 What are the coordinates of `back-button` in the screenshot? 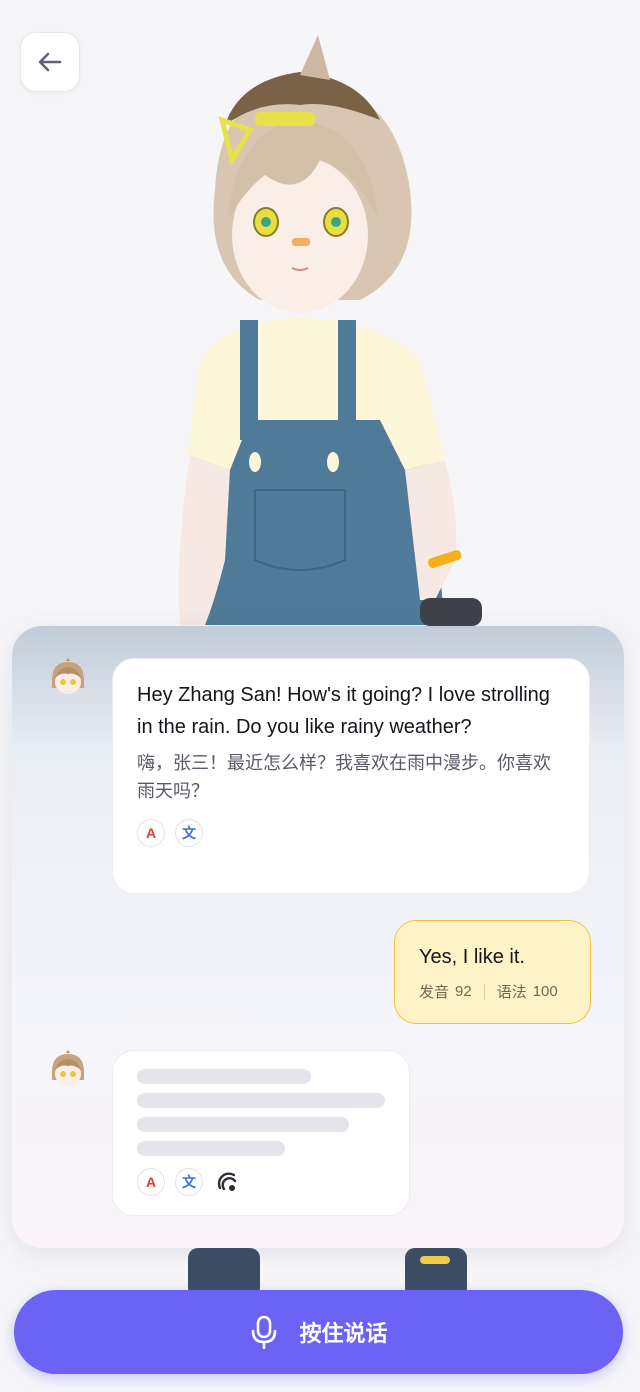 It's located at (50, 62).